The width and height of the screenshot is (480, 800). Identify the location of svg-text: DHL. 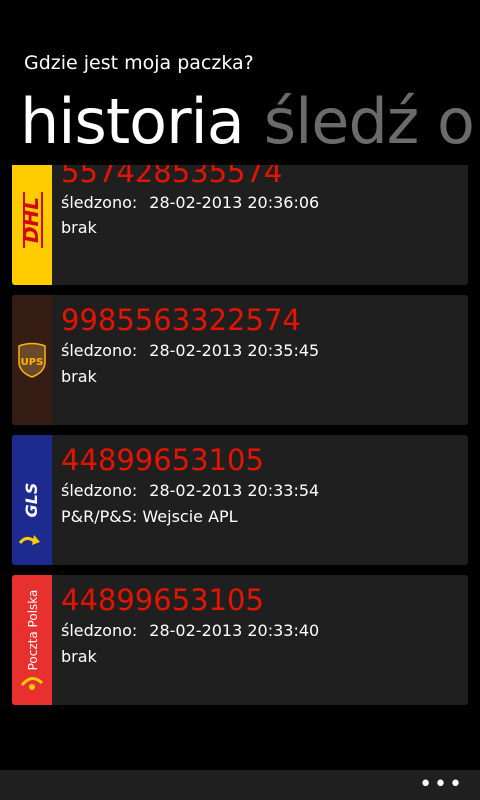
(31, 220).